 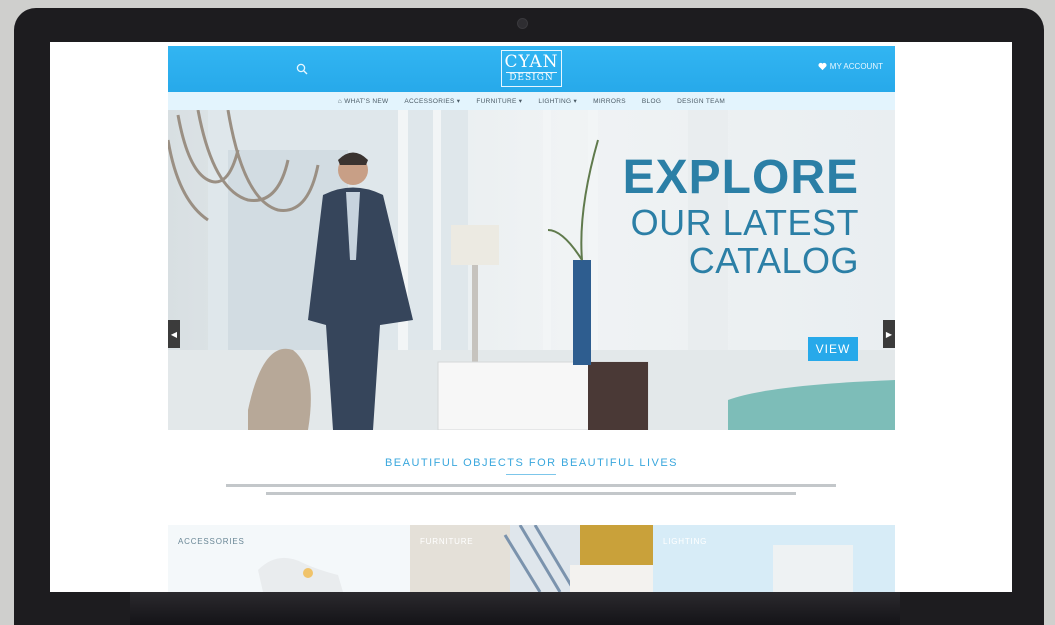 I want to click on nav-item-design-team: DESIGN TEAM, so click(x=701, y=101).